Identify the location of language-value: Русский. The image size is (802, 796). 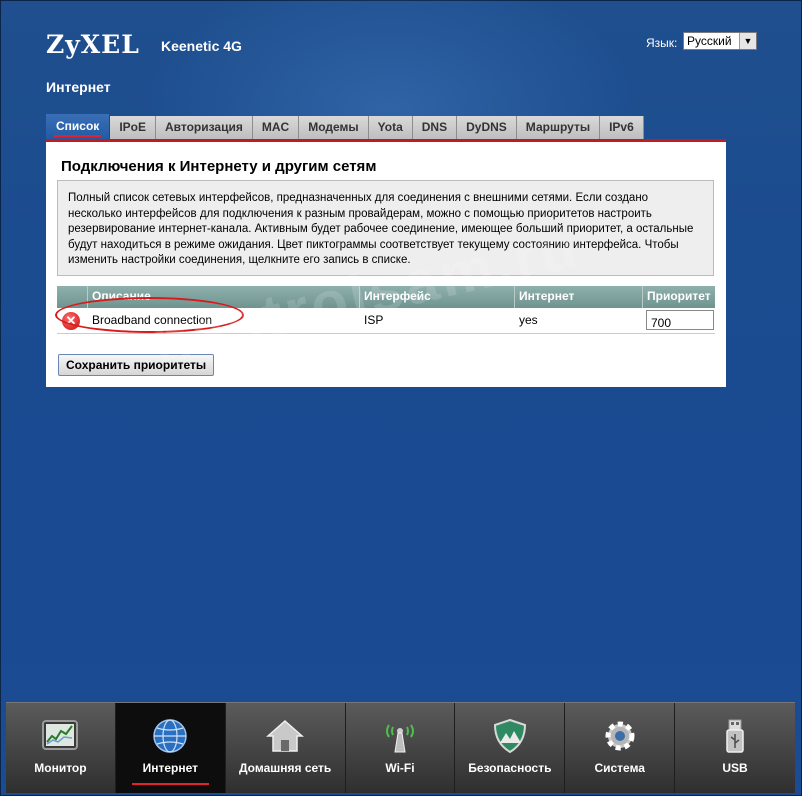
(709, 41).